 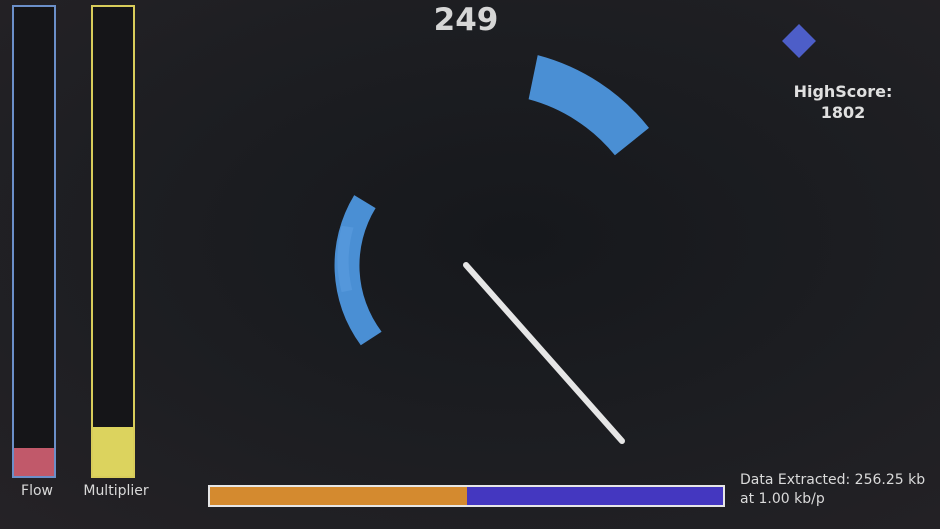 I want to click on data-progress-fill, so click(x=338, y=496).